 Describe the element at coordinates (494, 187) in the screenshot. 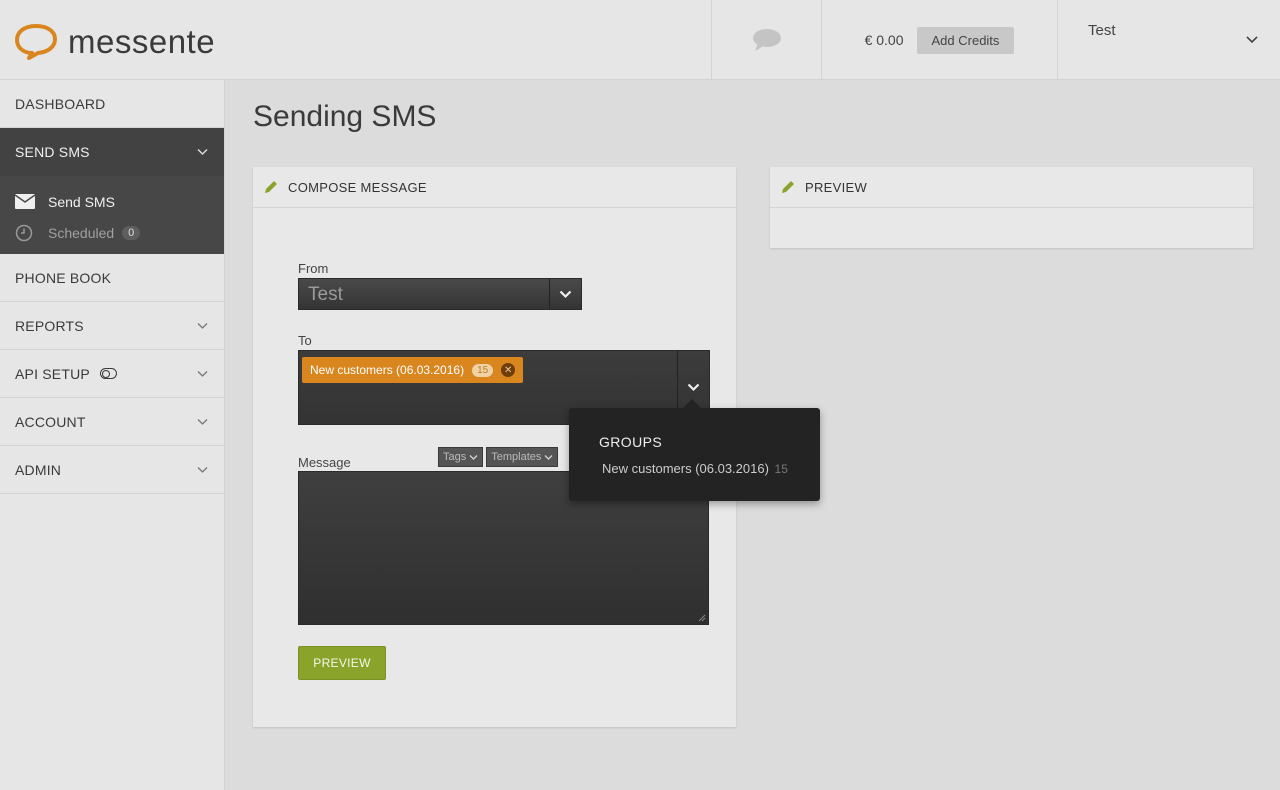

I see `compose-panel-header: COMPOSE MESSAGE` at that location.